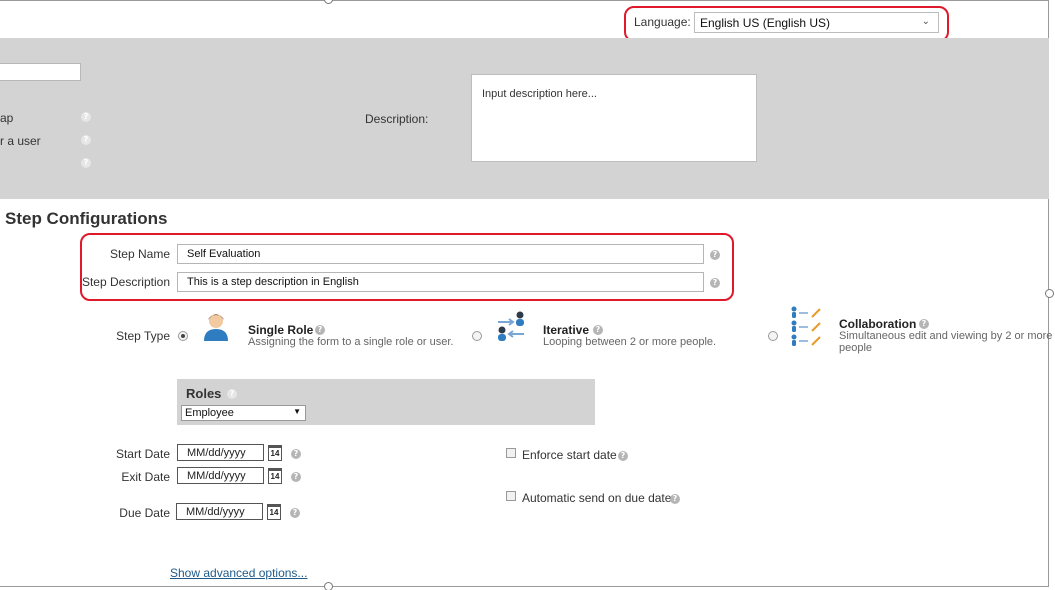 The image size is (1055, 590). Describe the element at coordinates (86, 218) in the screenshot. I see `section-title: Step Configurations` at that location.